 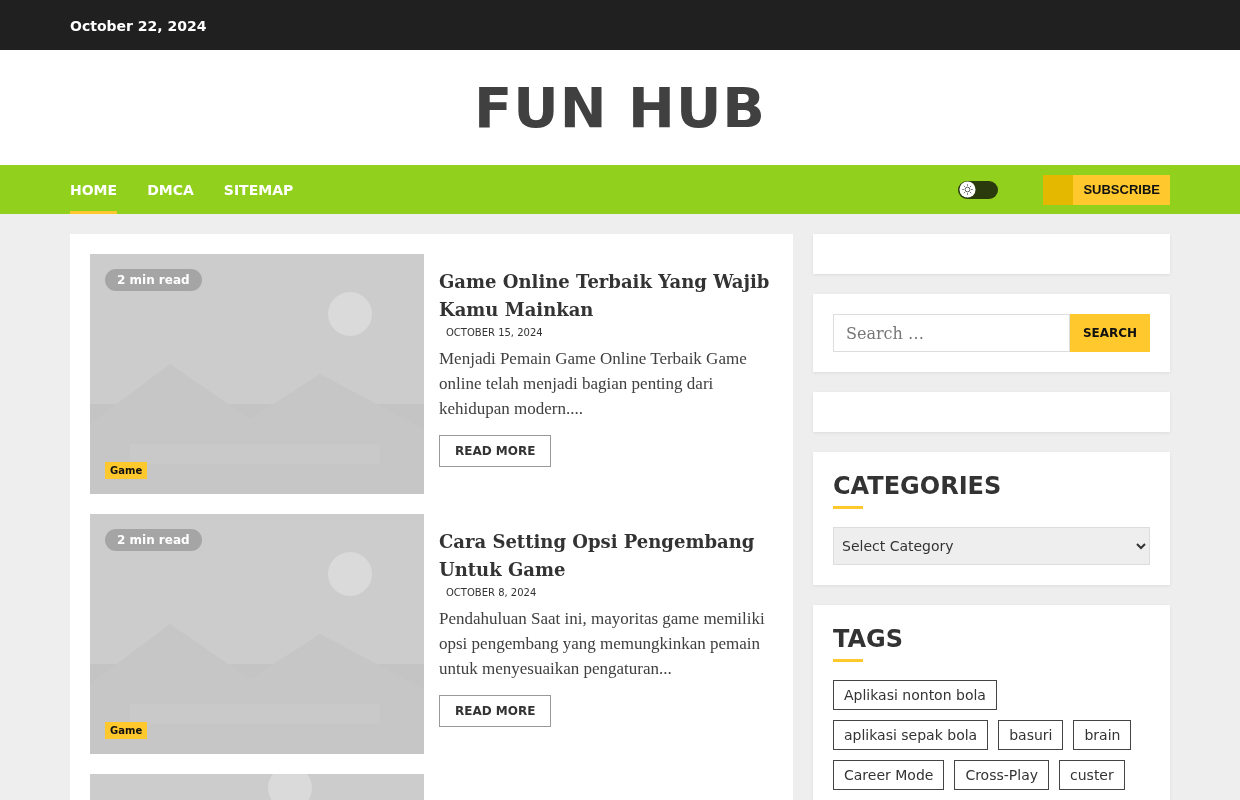 What do you see at coordinates (917, 487) in the screenshot?
I see `widget-title: CATEGORIES` at bounding box center [917, 487].